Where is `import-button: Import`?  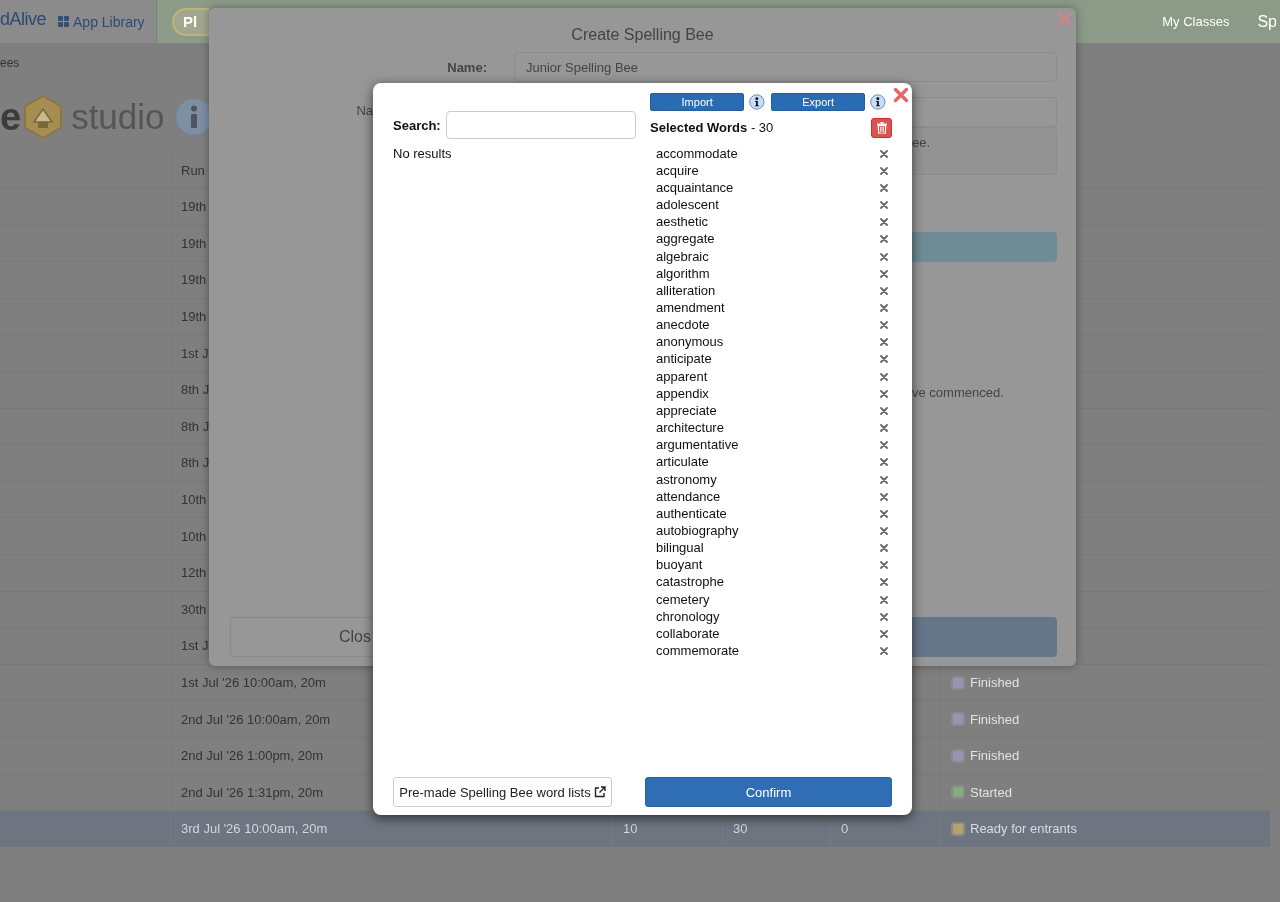
import-button: Import is located at coordinates (697, 102).